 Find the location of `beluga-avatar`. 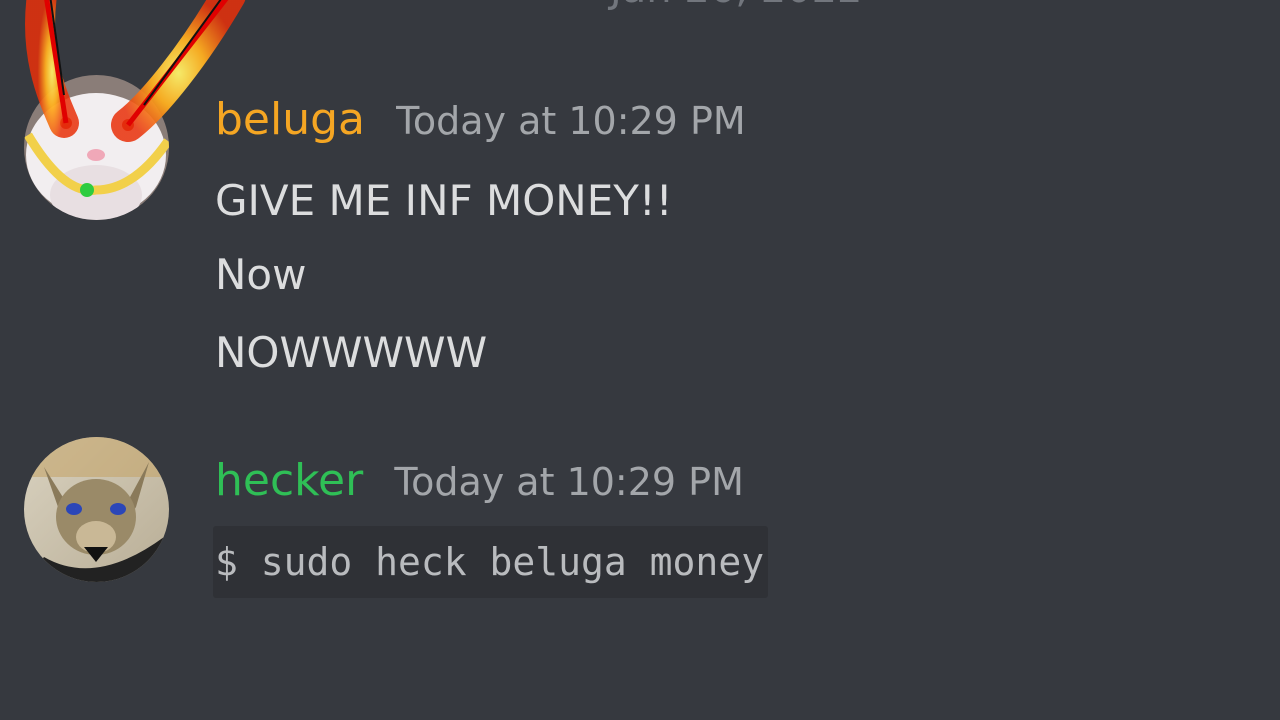

beluga-avatar is located at coordinates (135, 110).